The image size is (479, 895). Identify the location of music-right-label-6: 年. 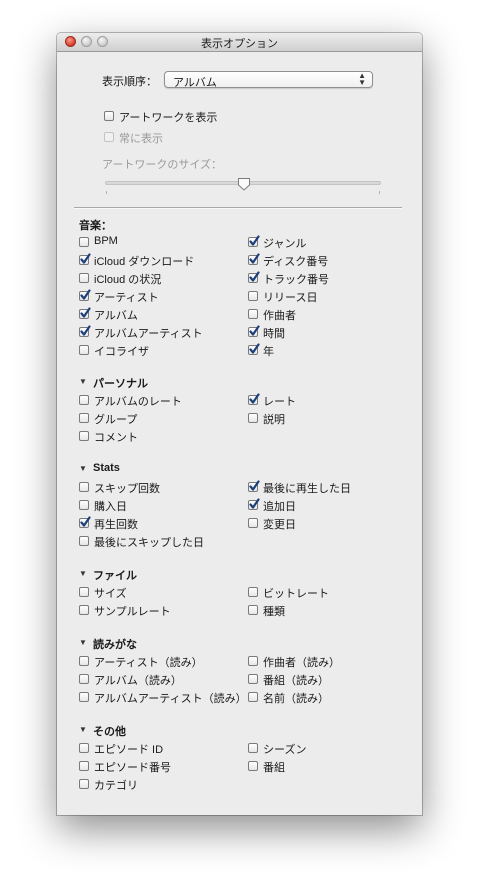
(268, 352).